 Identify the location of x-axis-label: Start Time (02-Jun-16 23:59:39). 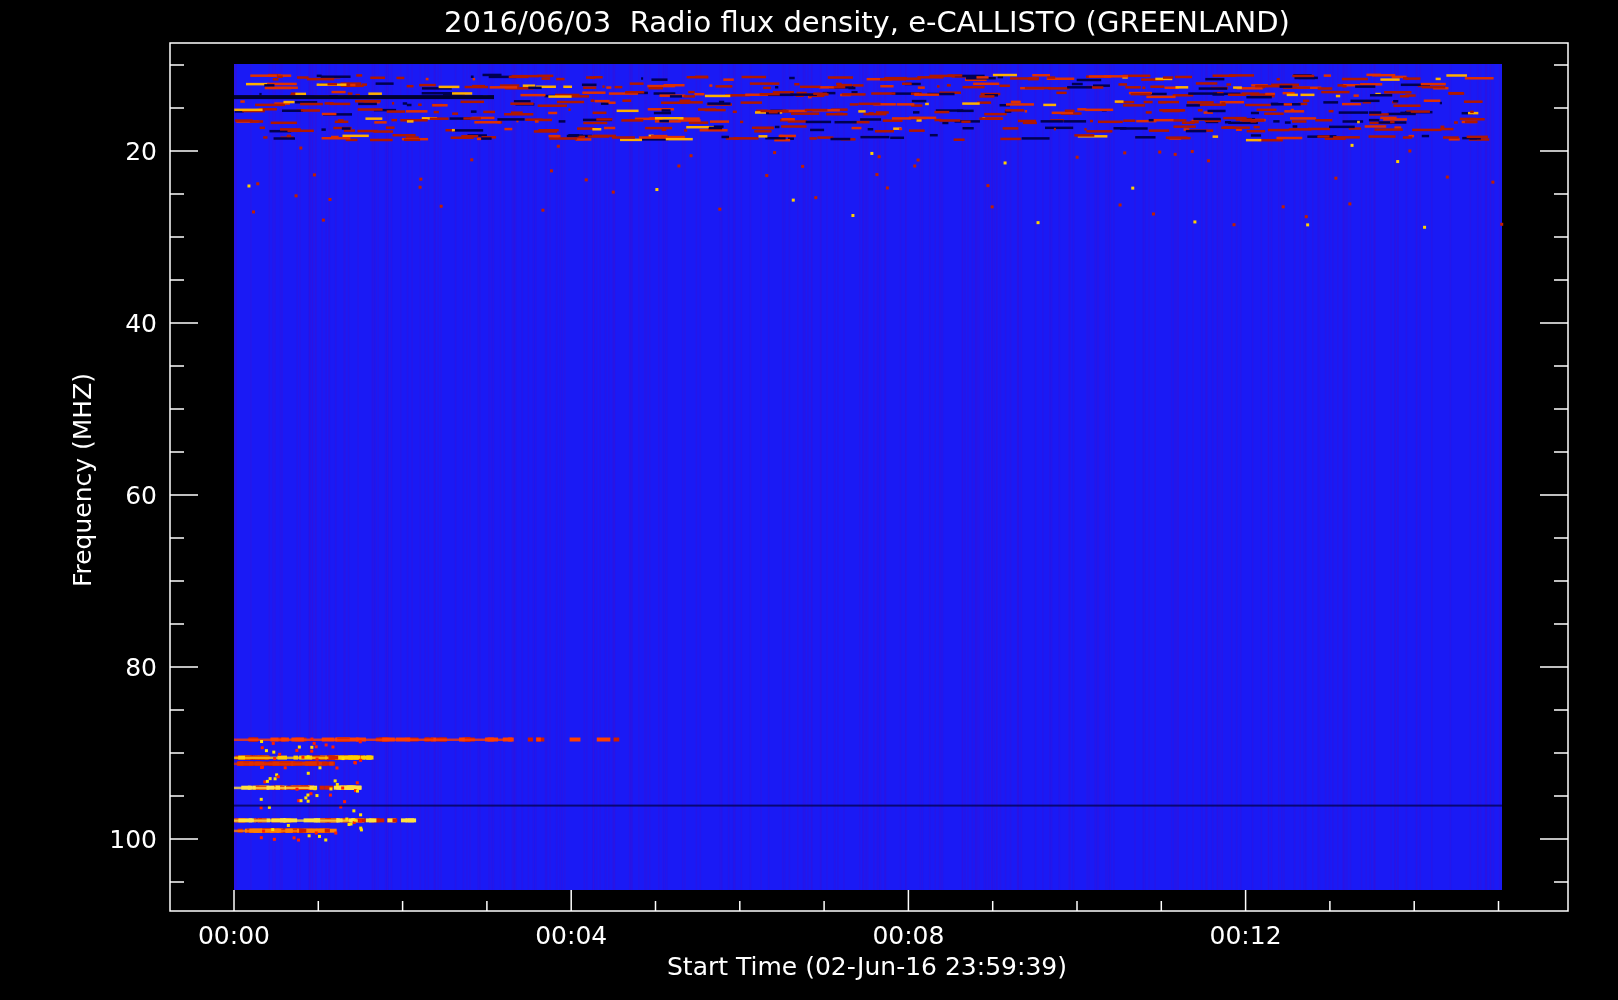
(867, 966).